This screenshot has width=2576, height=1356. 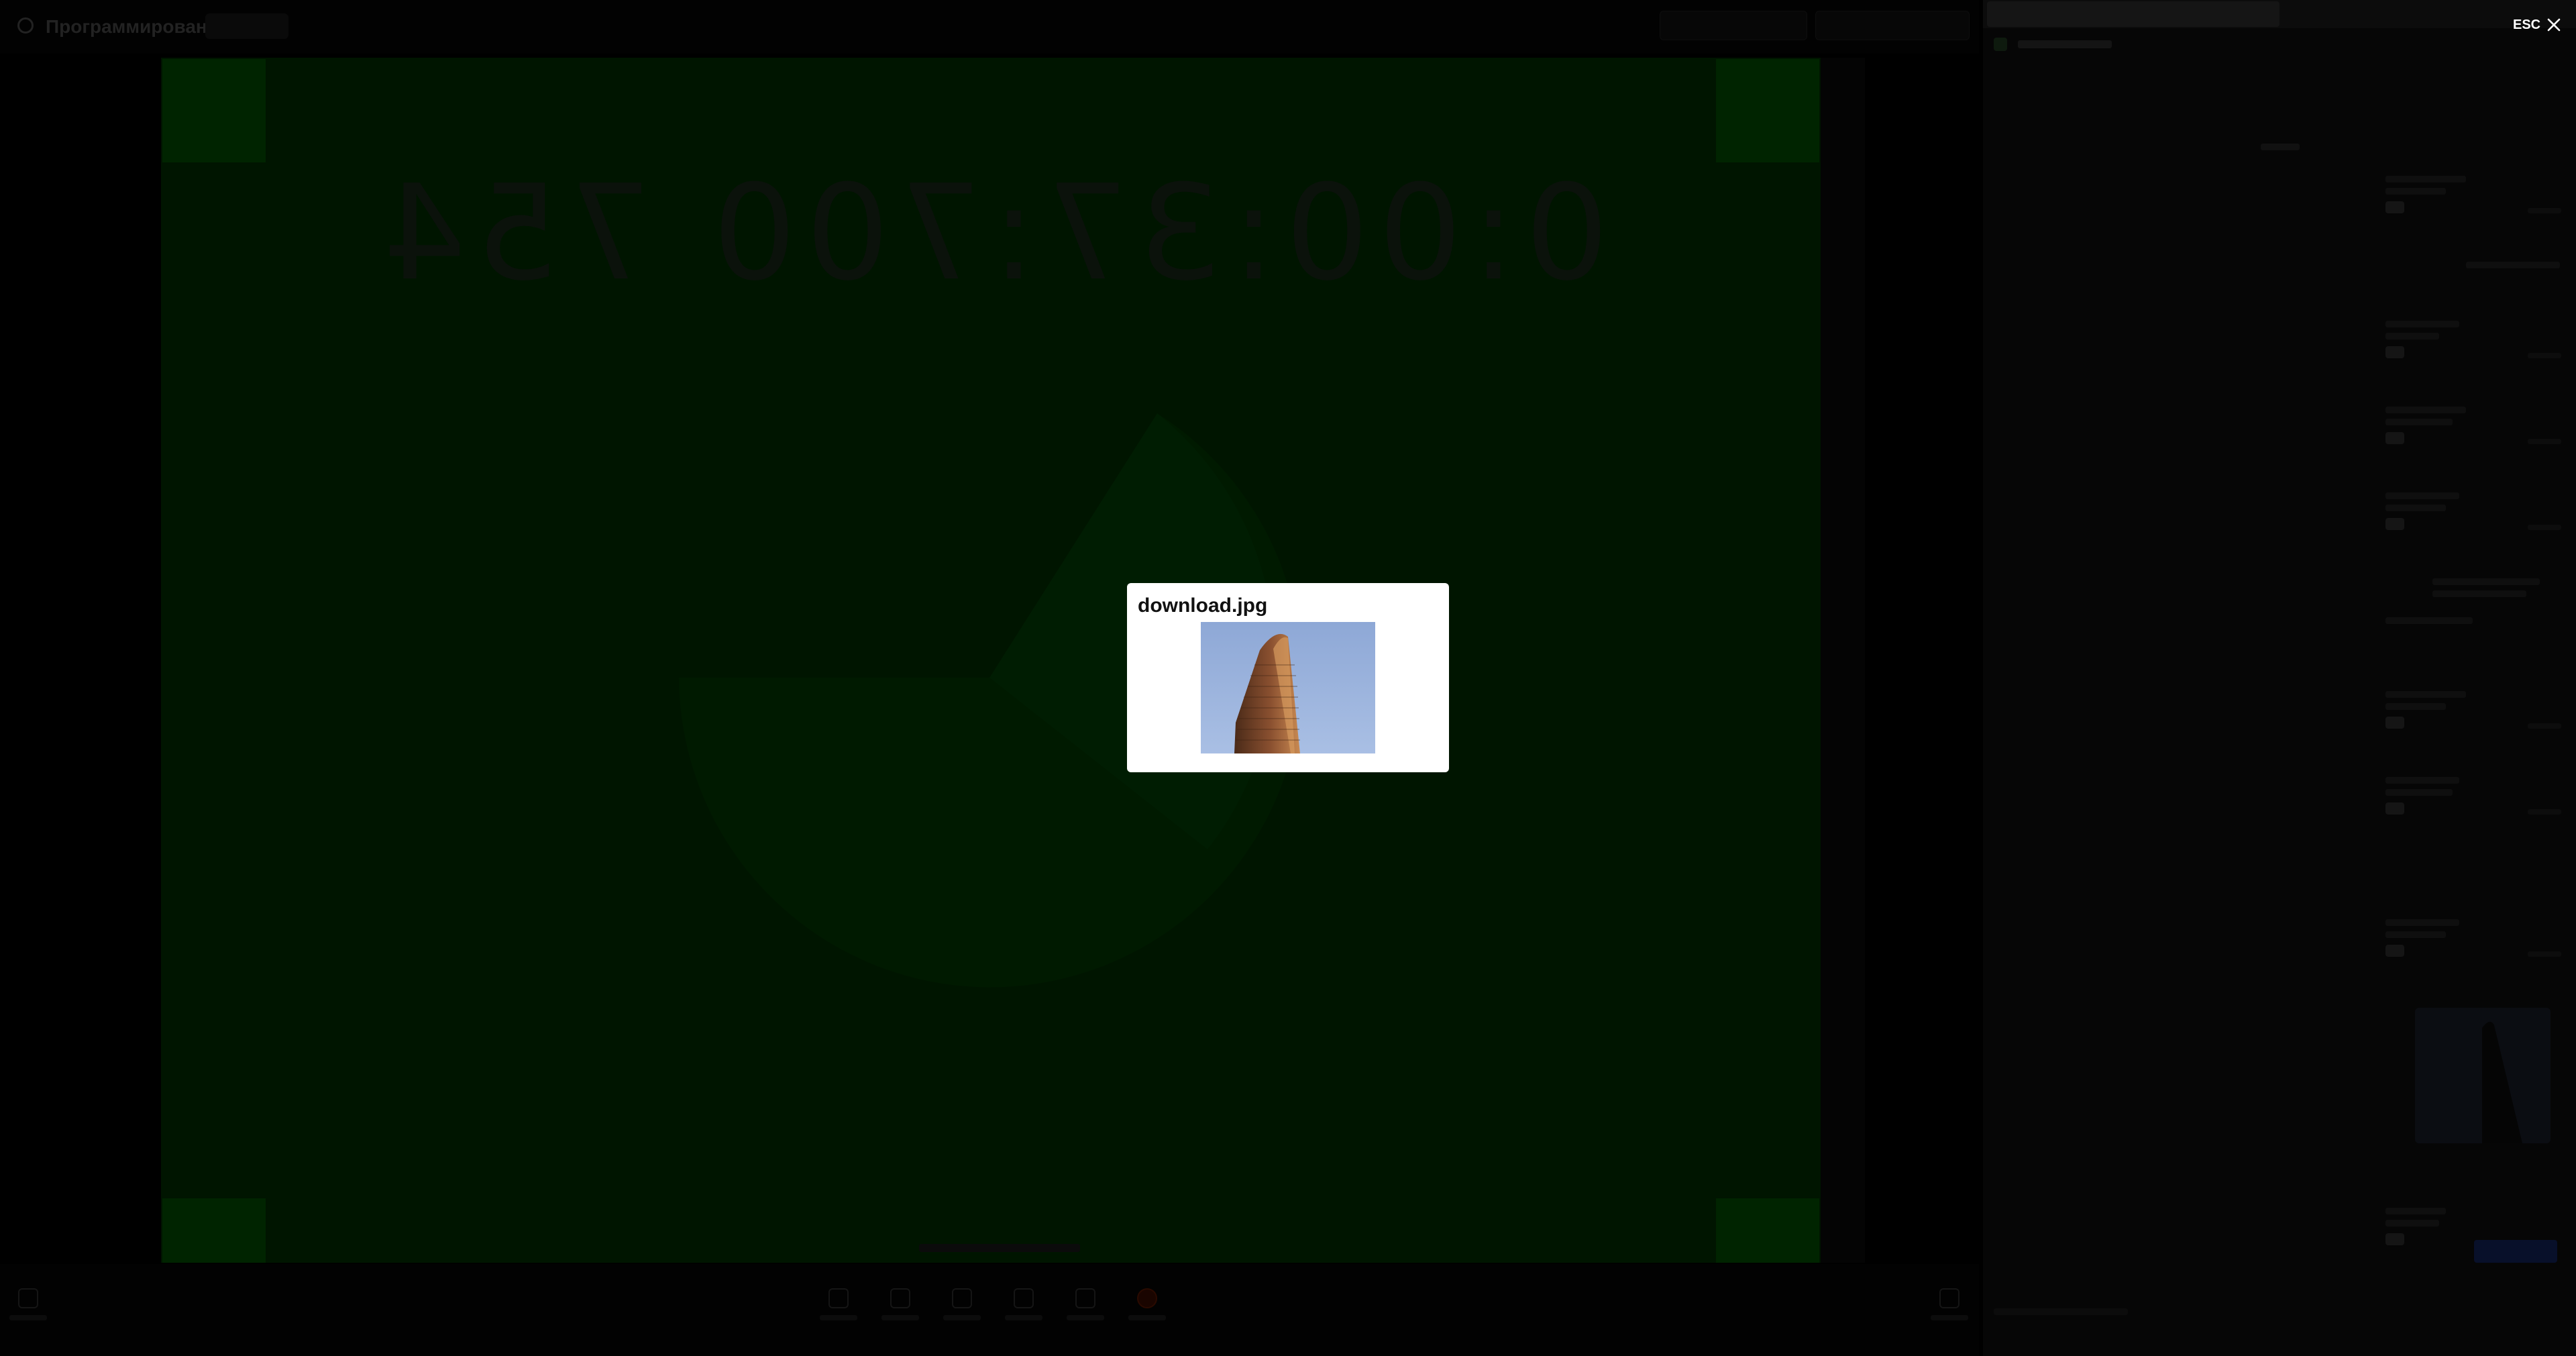 What do you see at coordinates (838, 1304) in the screenshot?
I see `share-button` at bounding box center [838, 1304].